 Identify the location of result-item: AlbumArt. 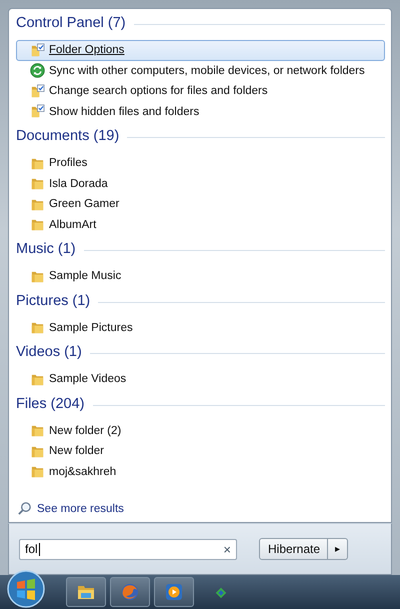
(200, 224).